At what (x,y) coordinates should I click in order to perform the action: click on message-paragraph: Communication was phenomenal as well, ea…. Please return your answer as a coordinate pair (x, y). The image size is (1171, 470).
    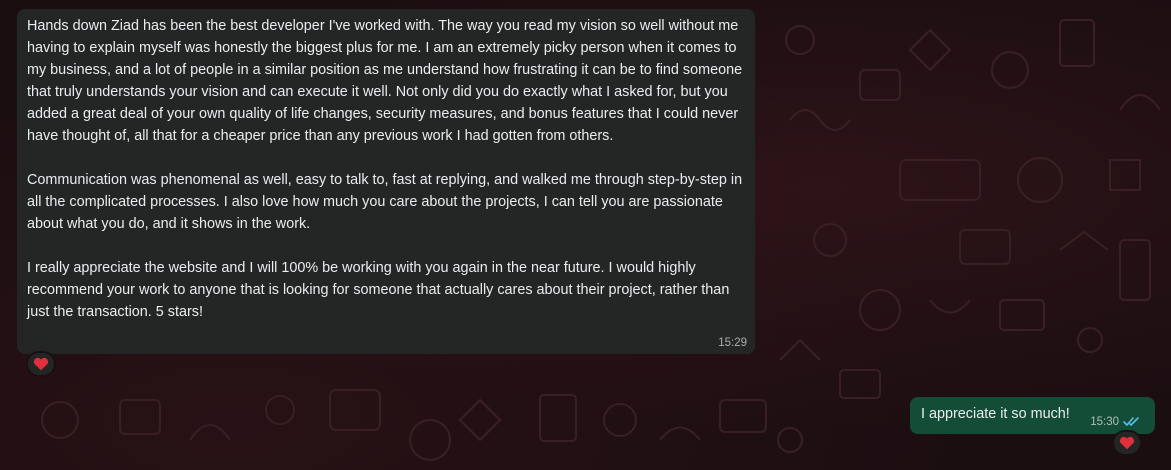
    Looking at the image, I should click on (385, 202).